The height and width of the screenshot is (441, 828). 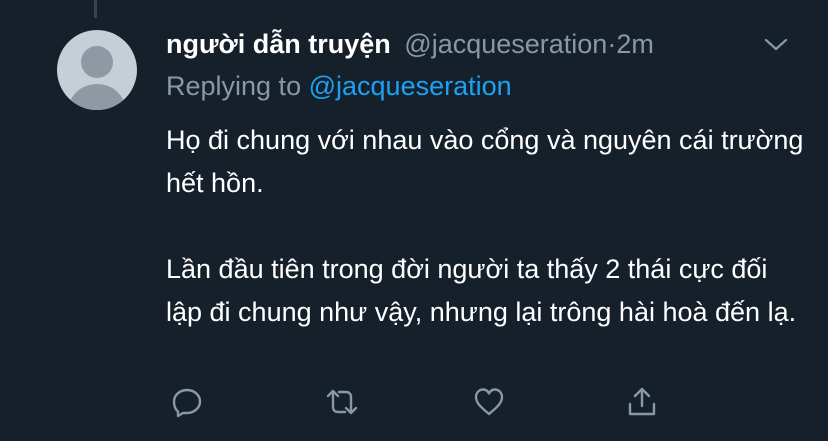 What do you see at coordinates (410, 86) in the screenshot?
I see `replying-to-handle-link: @jacqueseration` at bounding box center [410, 86].